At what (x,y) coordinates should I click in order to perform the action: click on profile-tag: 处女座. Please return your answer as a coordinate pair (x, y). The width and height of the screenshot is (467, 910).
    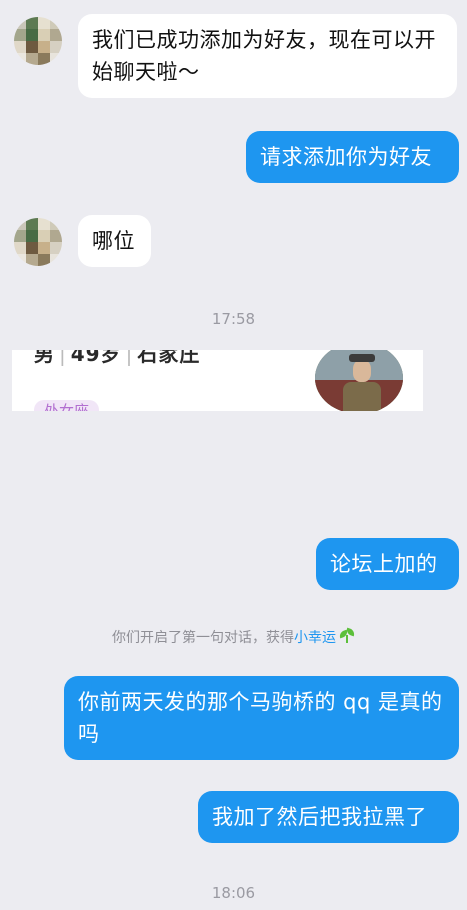
    Looking at the image, I should click on (67, 405).